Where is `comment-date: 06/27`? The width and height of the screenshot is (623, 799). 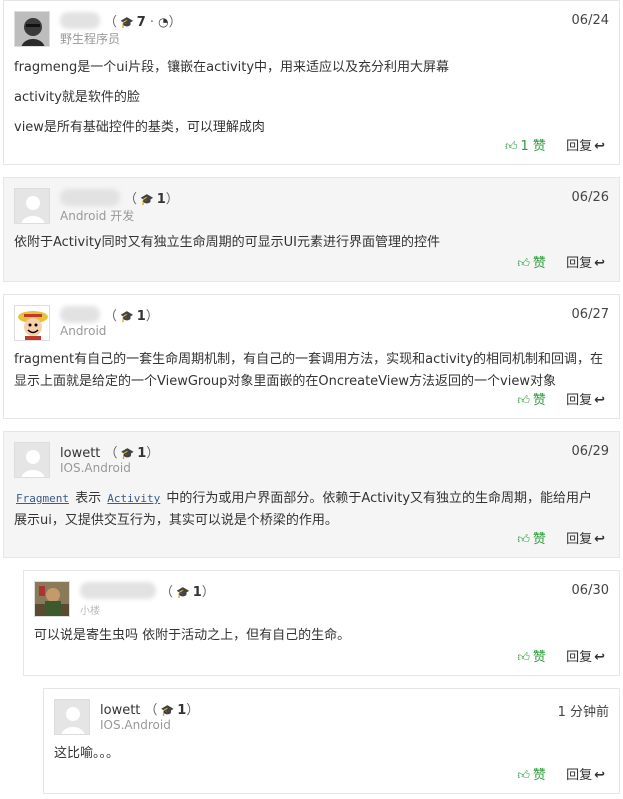 comment-date: 06/27 is located at coordinates (590, 314).